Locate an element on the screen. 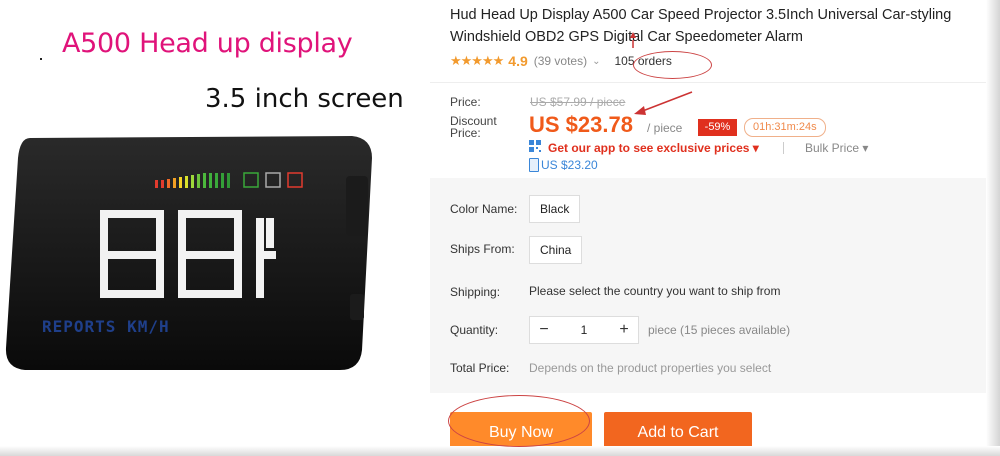 This screenshot has width=1000, height=456. arrow-head-title is located at coordinates (633, 35).